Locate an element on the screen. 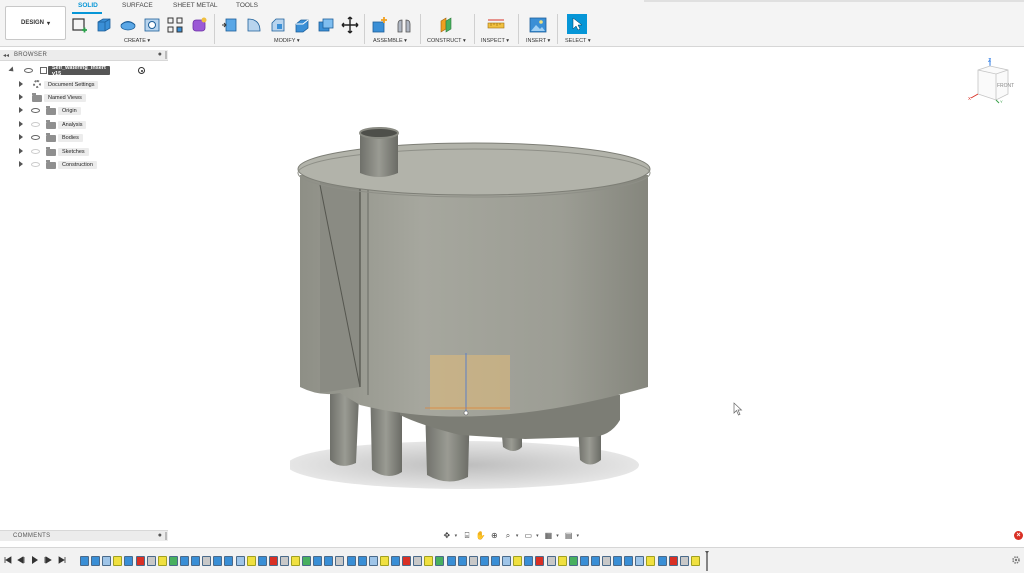 This screenshot has height=573, width=1024. combine-icon is located at coordinates (326, 25).